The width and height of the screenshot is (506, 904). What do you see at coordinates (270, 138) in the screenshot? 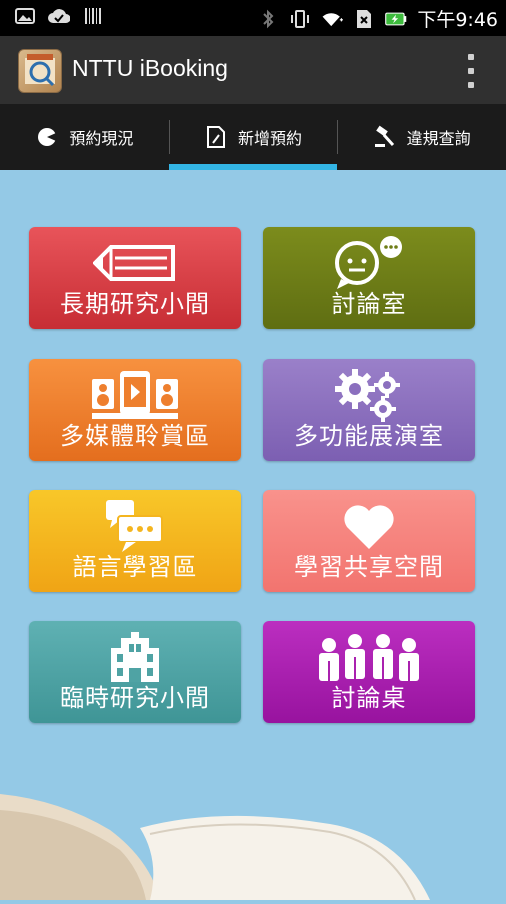
I see `tab-label: 新增預約` at bounding box center [270, 138].